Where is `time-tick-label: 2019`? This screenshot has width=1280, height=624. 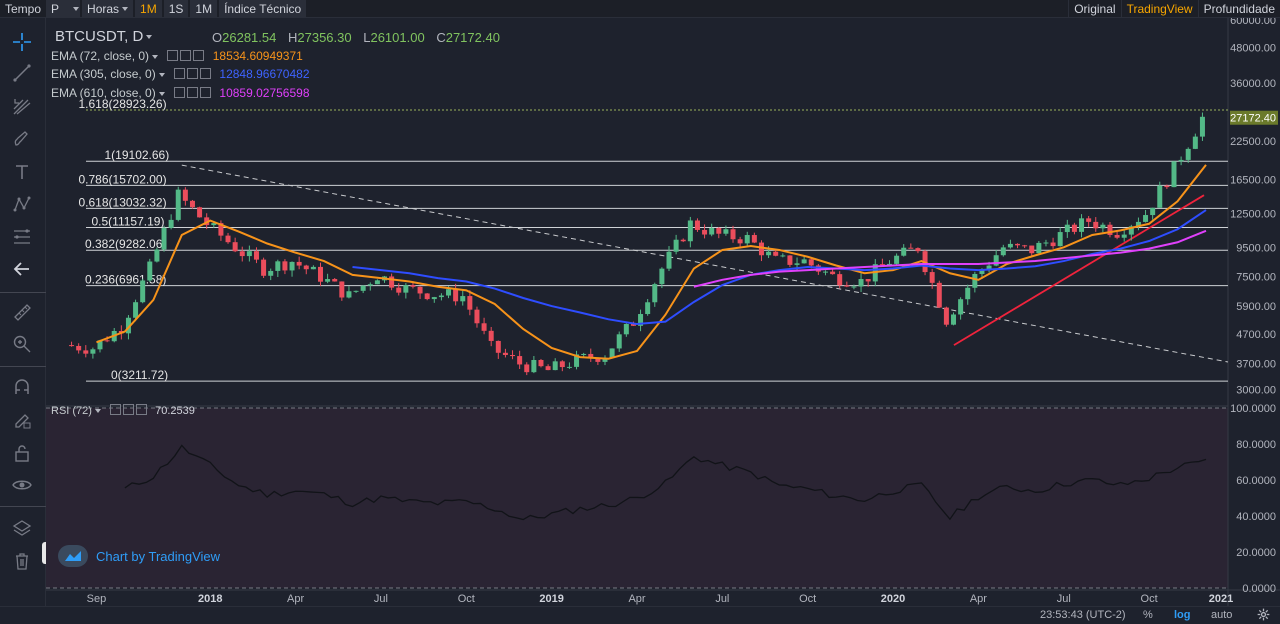
time-tick-label: 2019 is located at coordinates (551, 599).